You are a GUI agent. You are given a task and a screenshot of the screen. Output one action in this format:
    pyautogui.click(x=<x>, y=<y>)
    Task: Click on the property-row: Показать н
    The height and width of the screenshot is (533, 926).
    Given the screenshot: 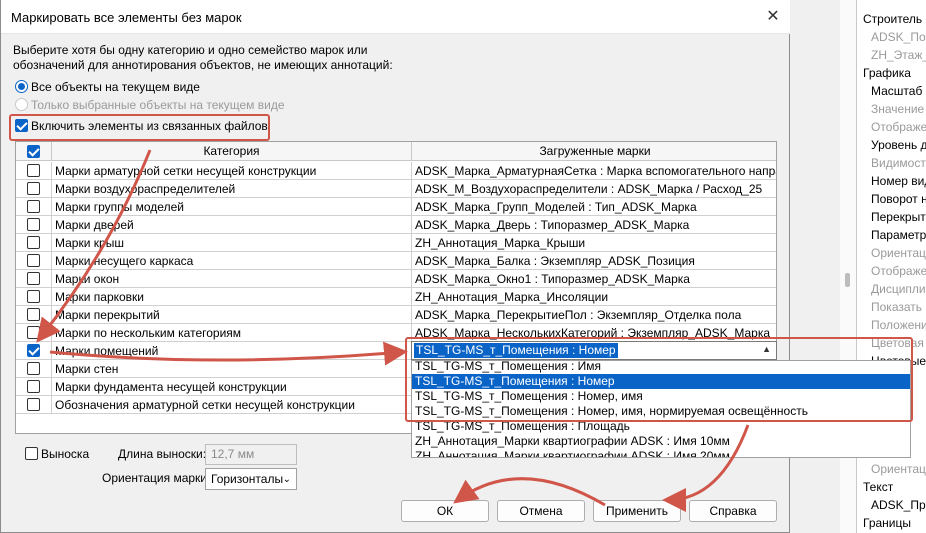 What is the action you would take?
    pyautogui.click(x=898, y=307)
    